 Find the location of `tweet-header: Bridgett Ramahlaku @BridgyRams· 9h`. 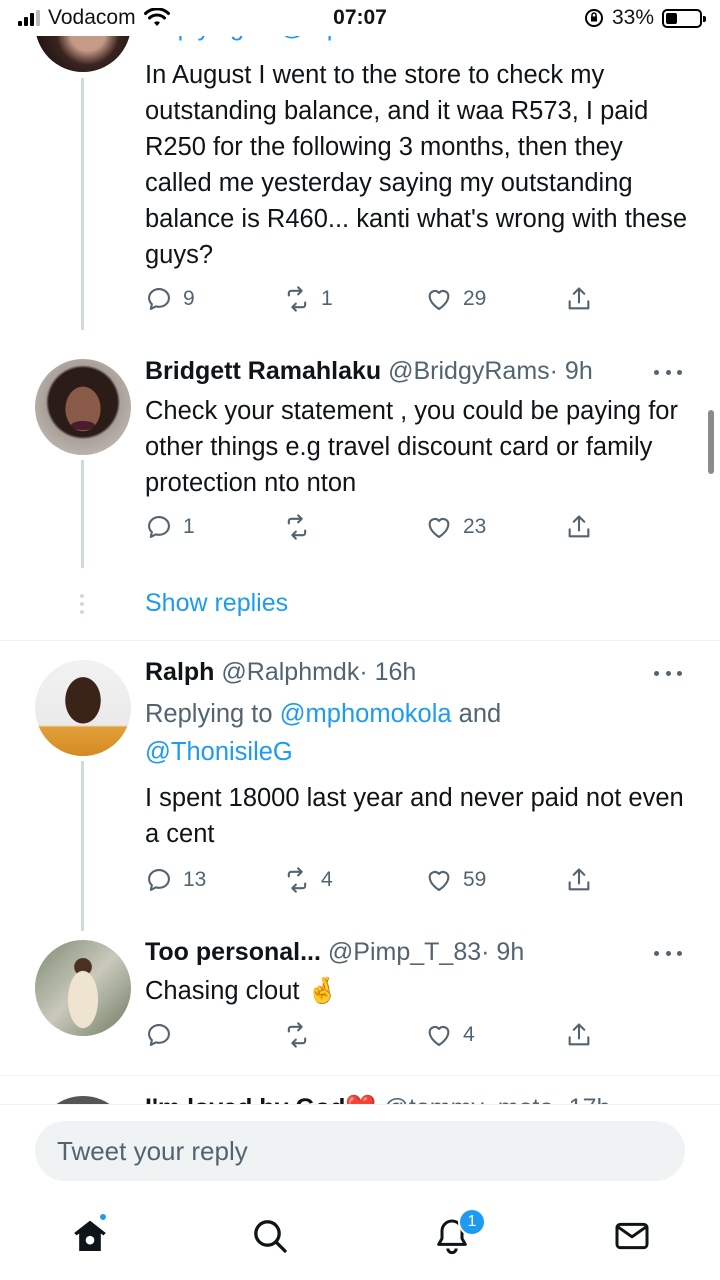

tweet-header: Bridgett Ramahlaku @BridgyRams· 9h is located at coordinates (369, 371).